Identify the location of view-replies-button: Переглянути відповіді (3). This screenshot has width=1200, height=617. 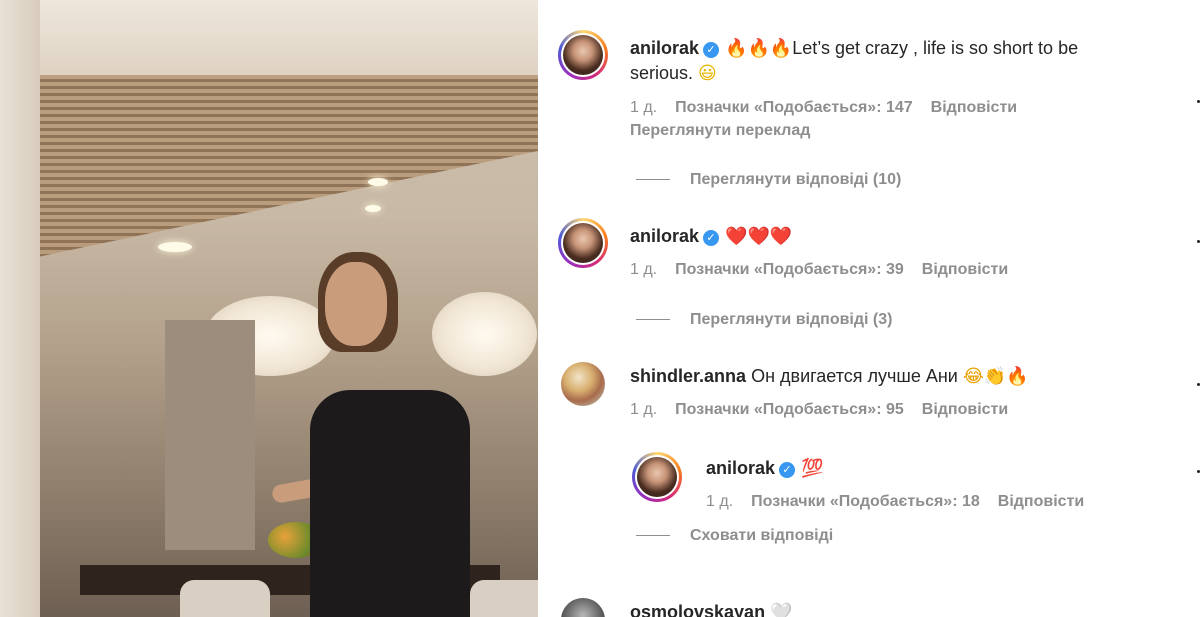
(764, 320).